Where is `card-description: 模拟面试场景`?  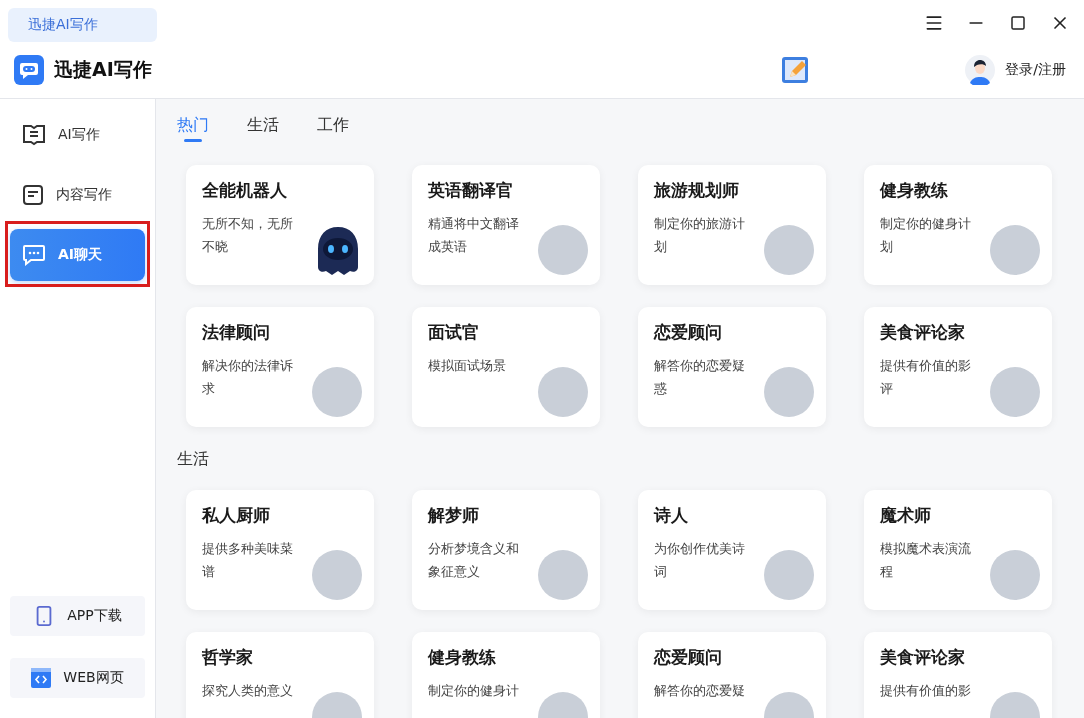
card-description: 模拟面试场景 is located at coordinates (467, 366).